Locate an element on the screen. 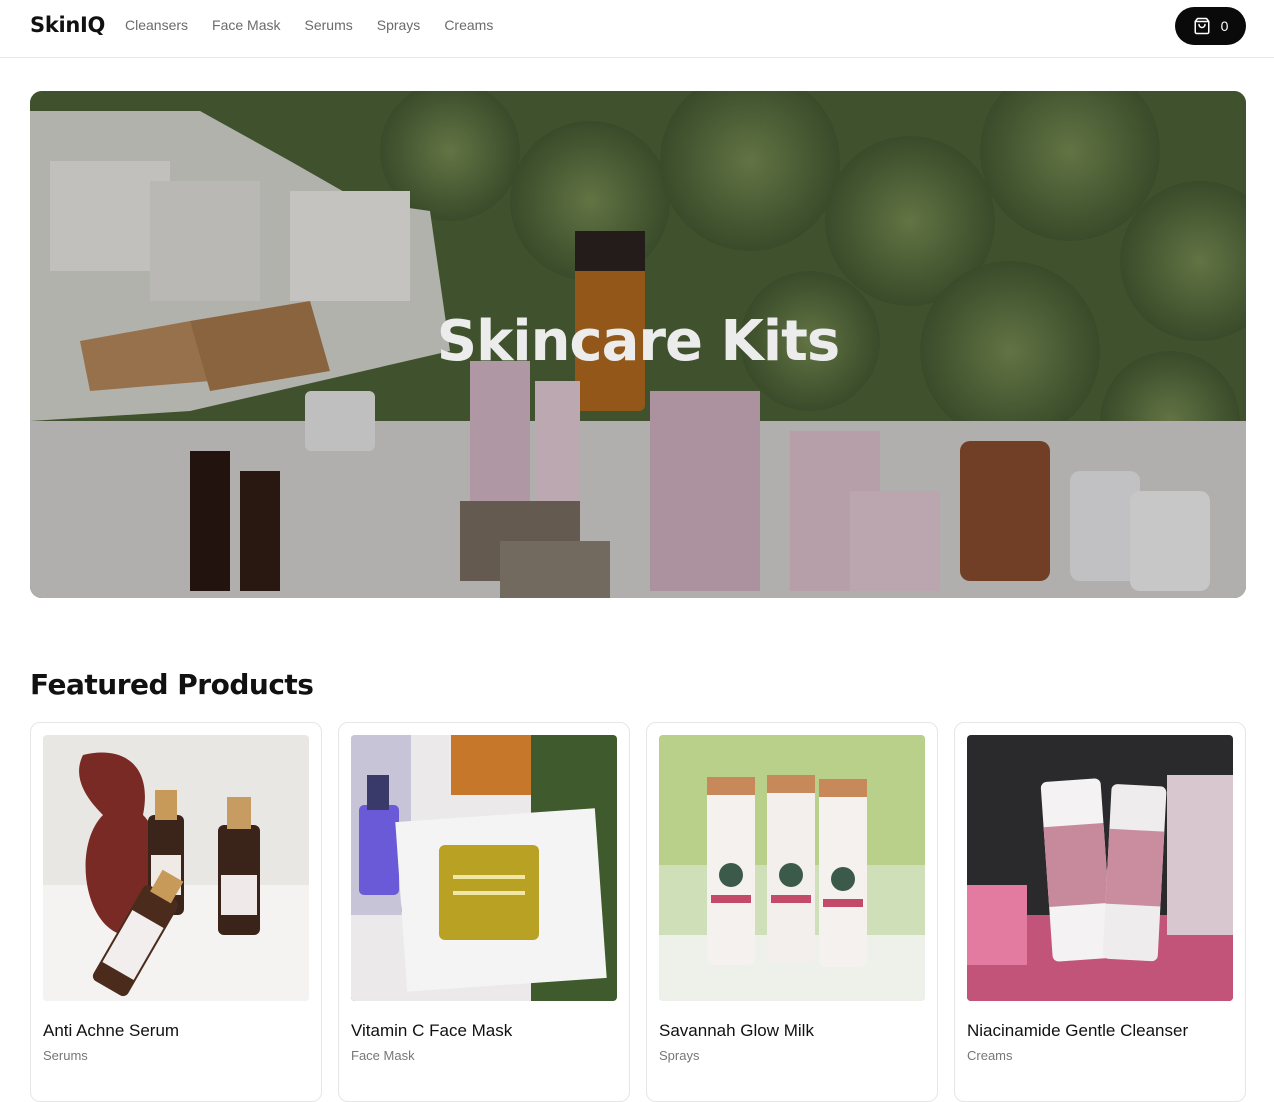  nav-link-creams: Creams is located at coordinates (468, 25).